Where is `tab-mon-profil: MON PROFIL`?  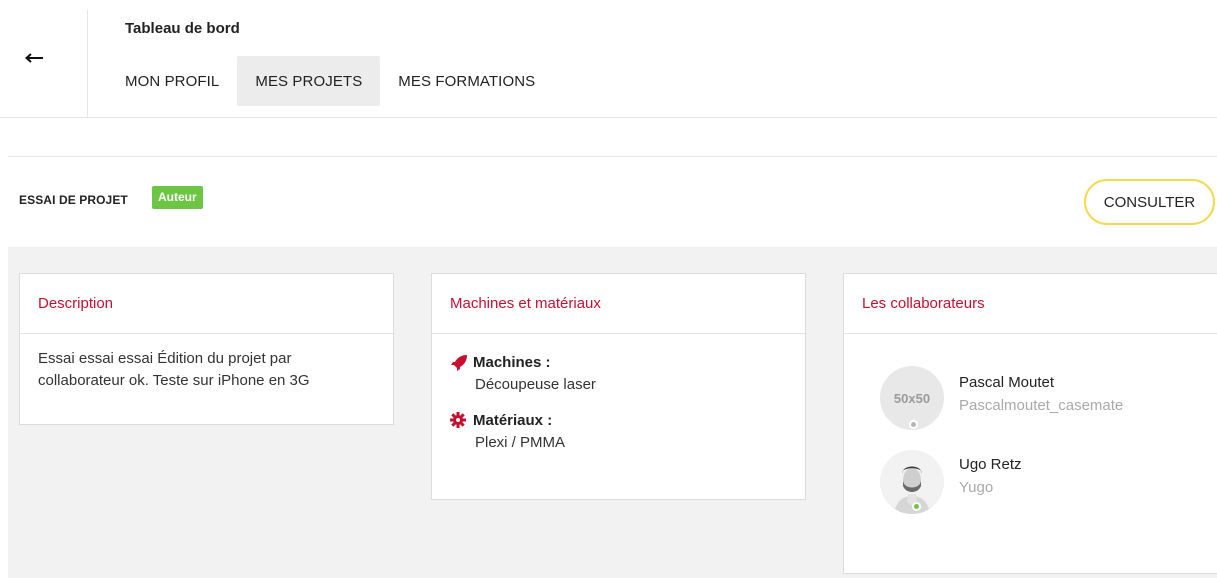 tab-mon-profil: MON PROFIL is located at coordinates (172, 81).